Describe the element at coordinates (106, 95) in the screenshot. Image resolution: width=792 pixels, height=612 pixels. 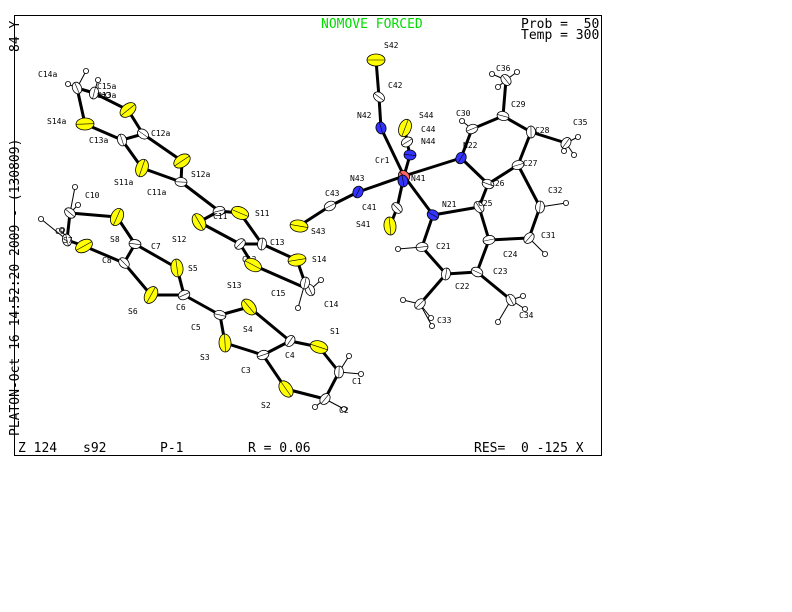
I see `atom-label-S13a: S13a` at that location.